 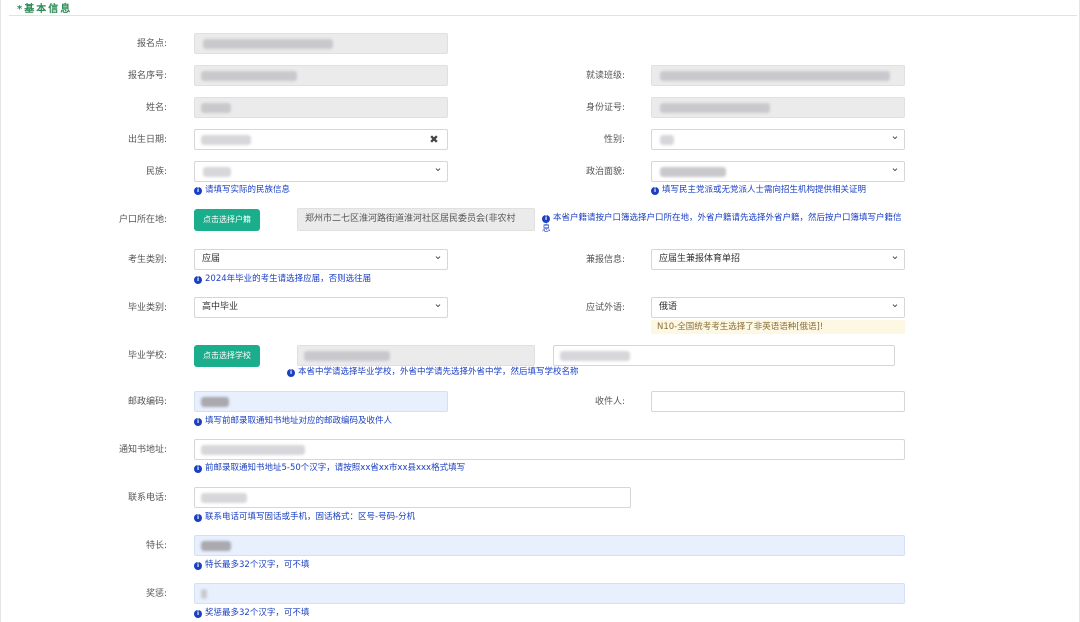 What do you see at coordinates (48, 9) in the screenshot?
I see `section-title-text: 基本信息` at bounding box center [48, 9].